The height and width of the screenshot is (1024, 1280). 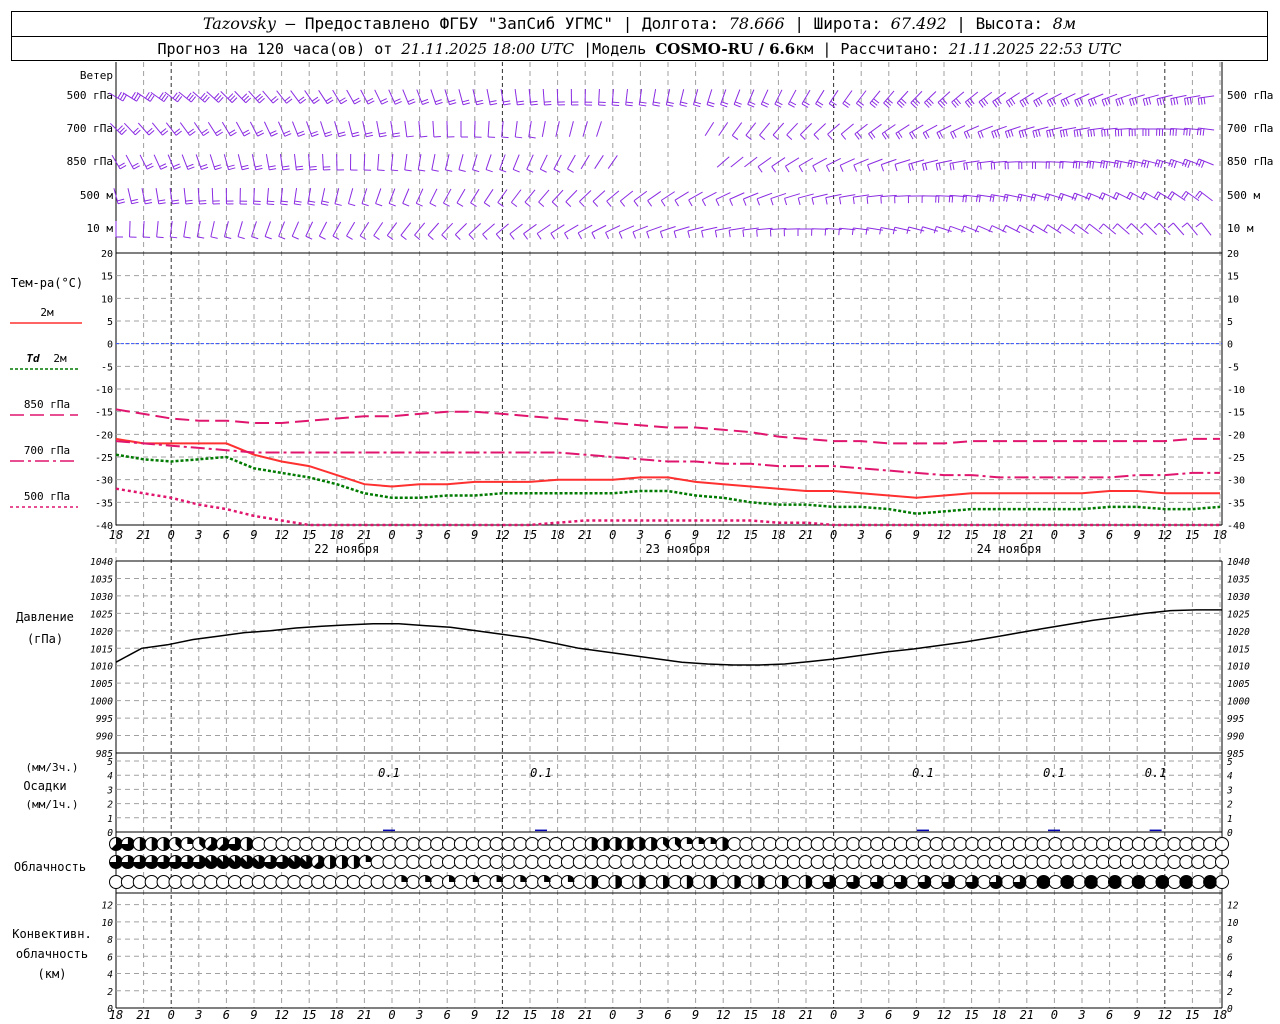 What do you see at coordinates (1054, 535) in the screenshot?
I see `x-tick-label: 0` at bounding box center [1054, 535].